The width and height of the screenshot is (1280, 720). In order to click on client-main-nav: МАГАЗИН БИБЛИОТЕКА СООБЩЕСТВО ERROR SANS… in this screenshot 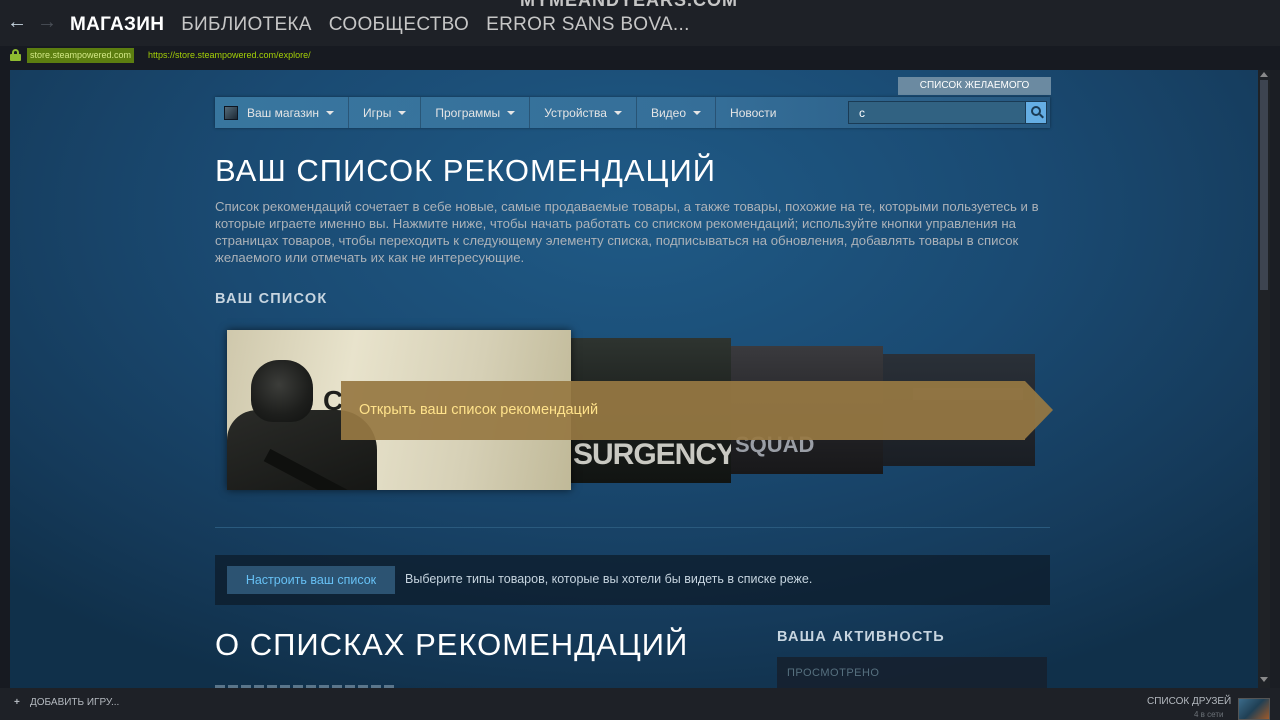, I will do `click(380, 25)`.